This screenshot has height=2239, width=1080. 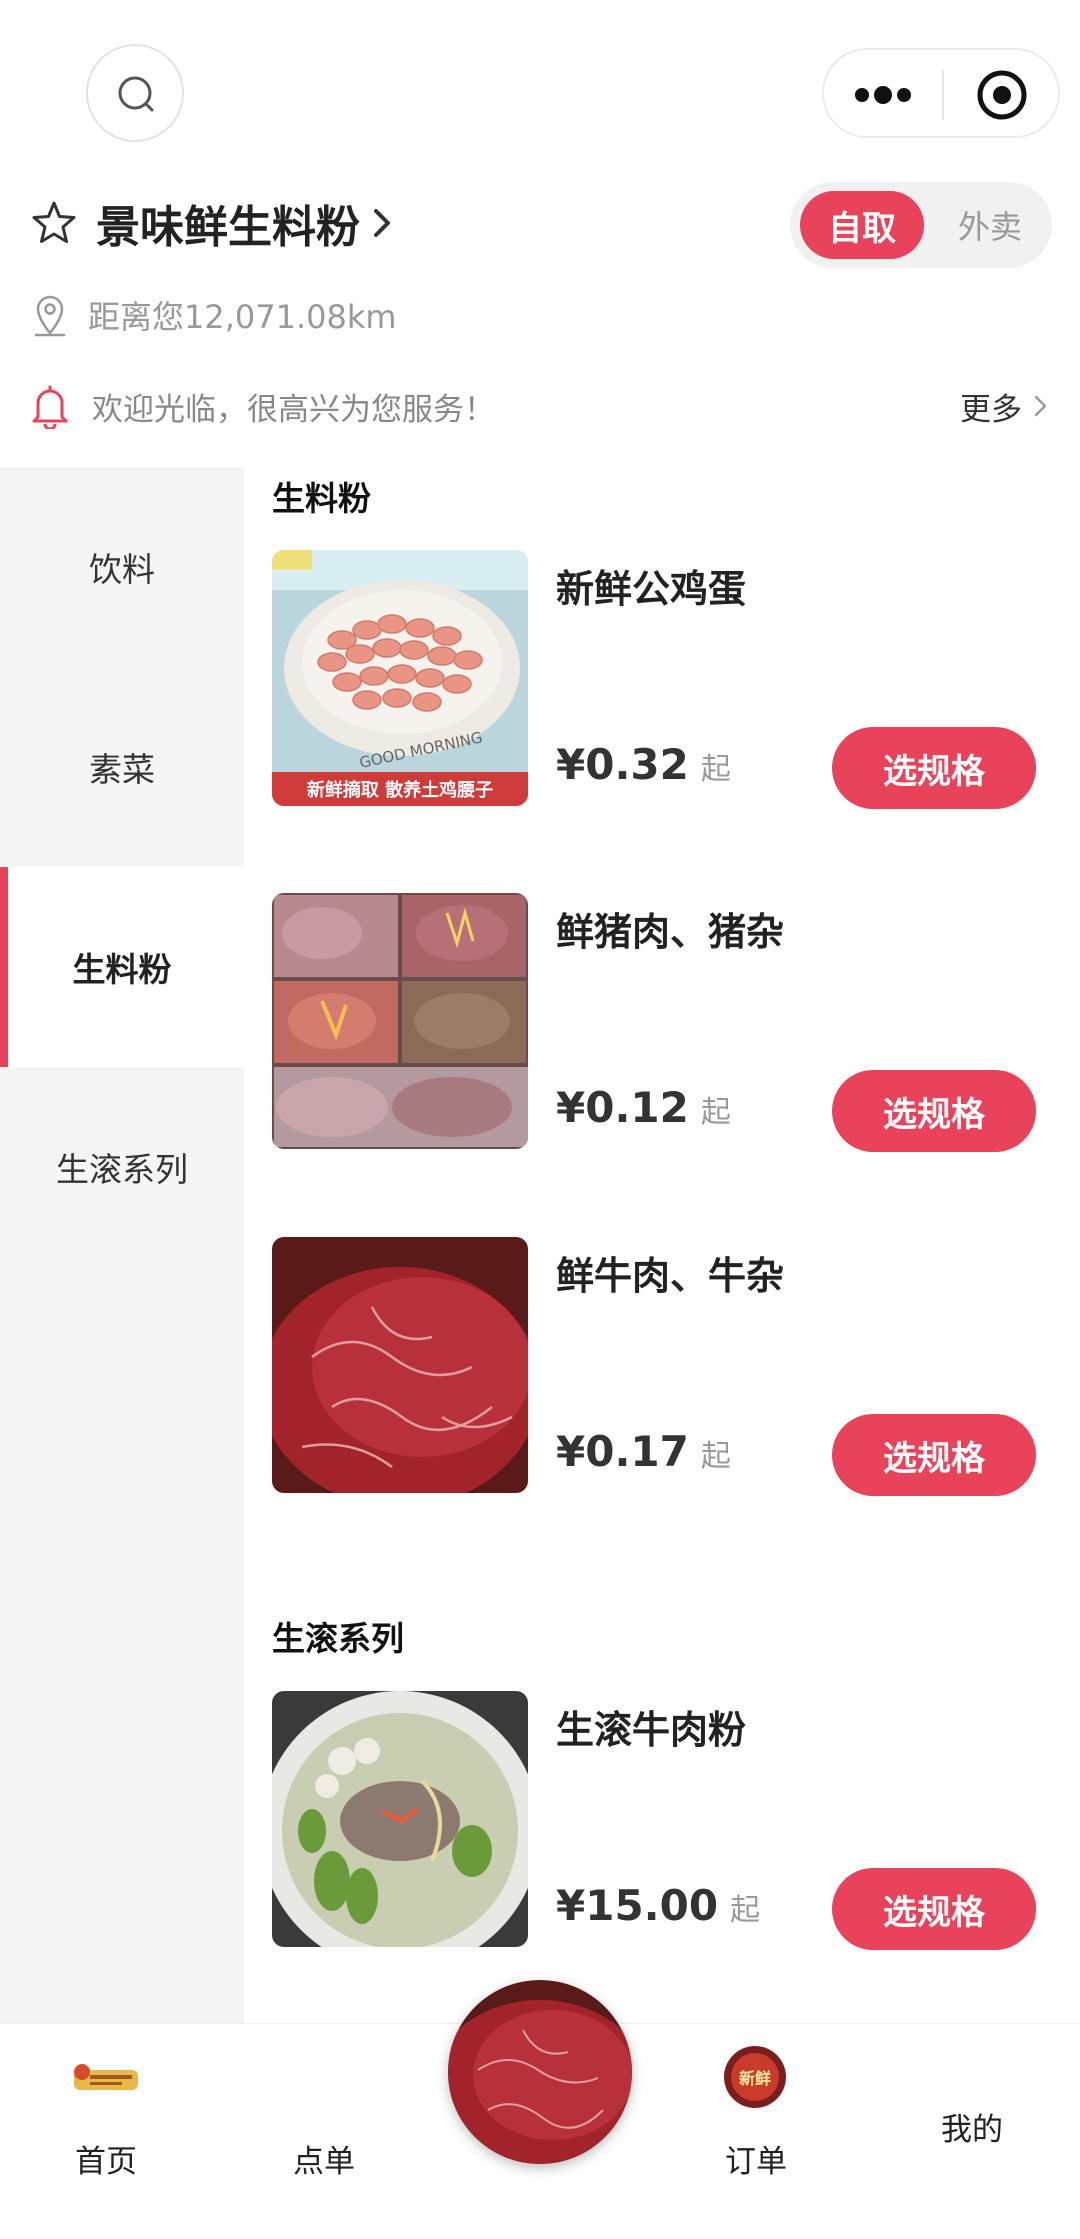 I want to click on notice-bar: 欢迎光临，很高兴为您服务！ 更多, so click(x=540, y=406).